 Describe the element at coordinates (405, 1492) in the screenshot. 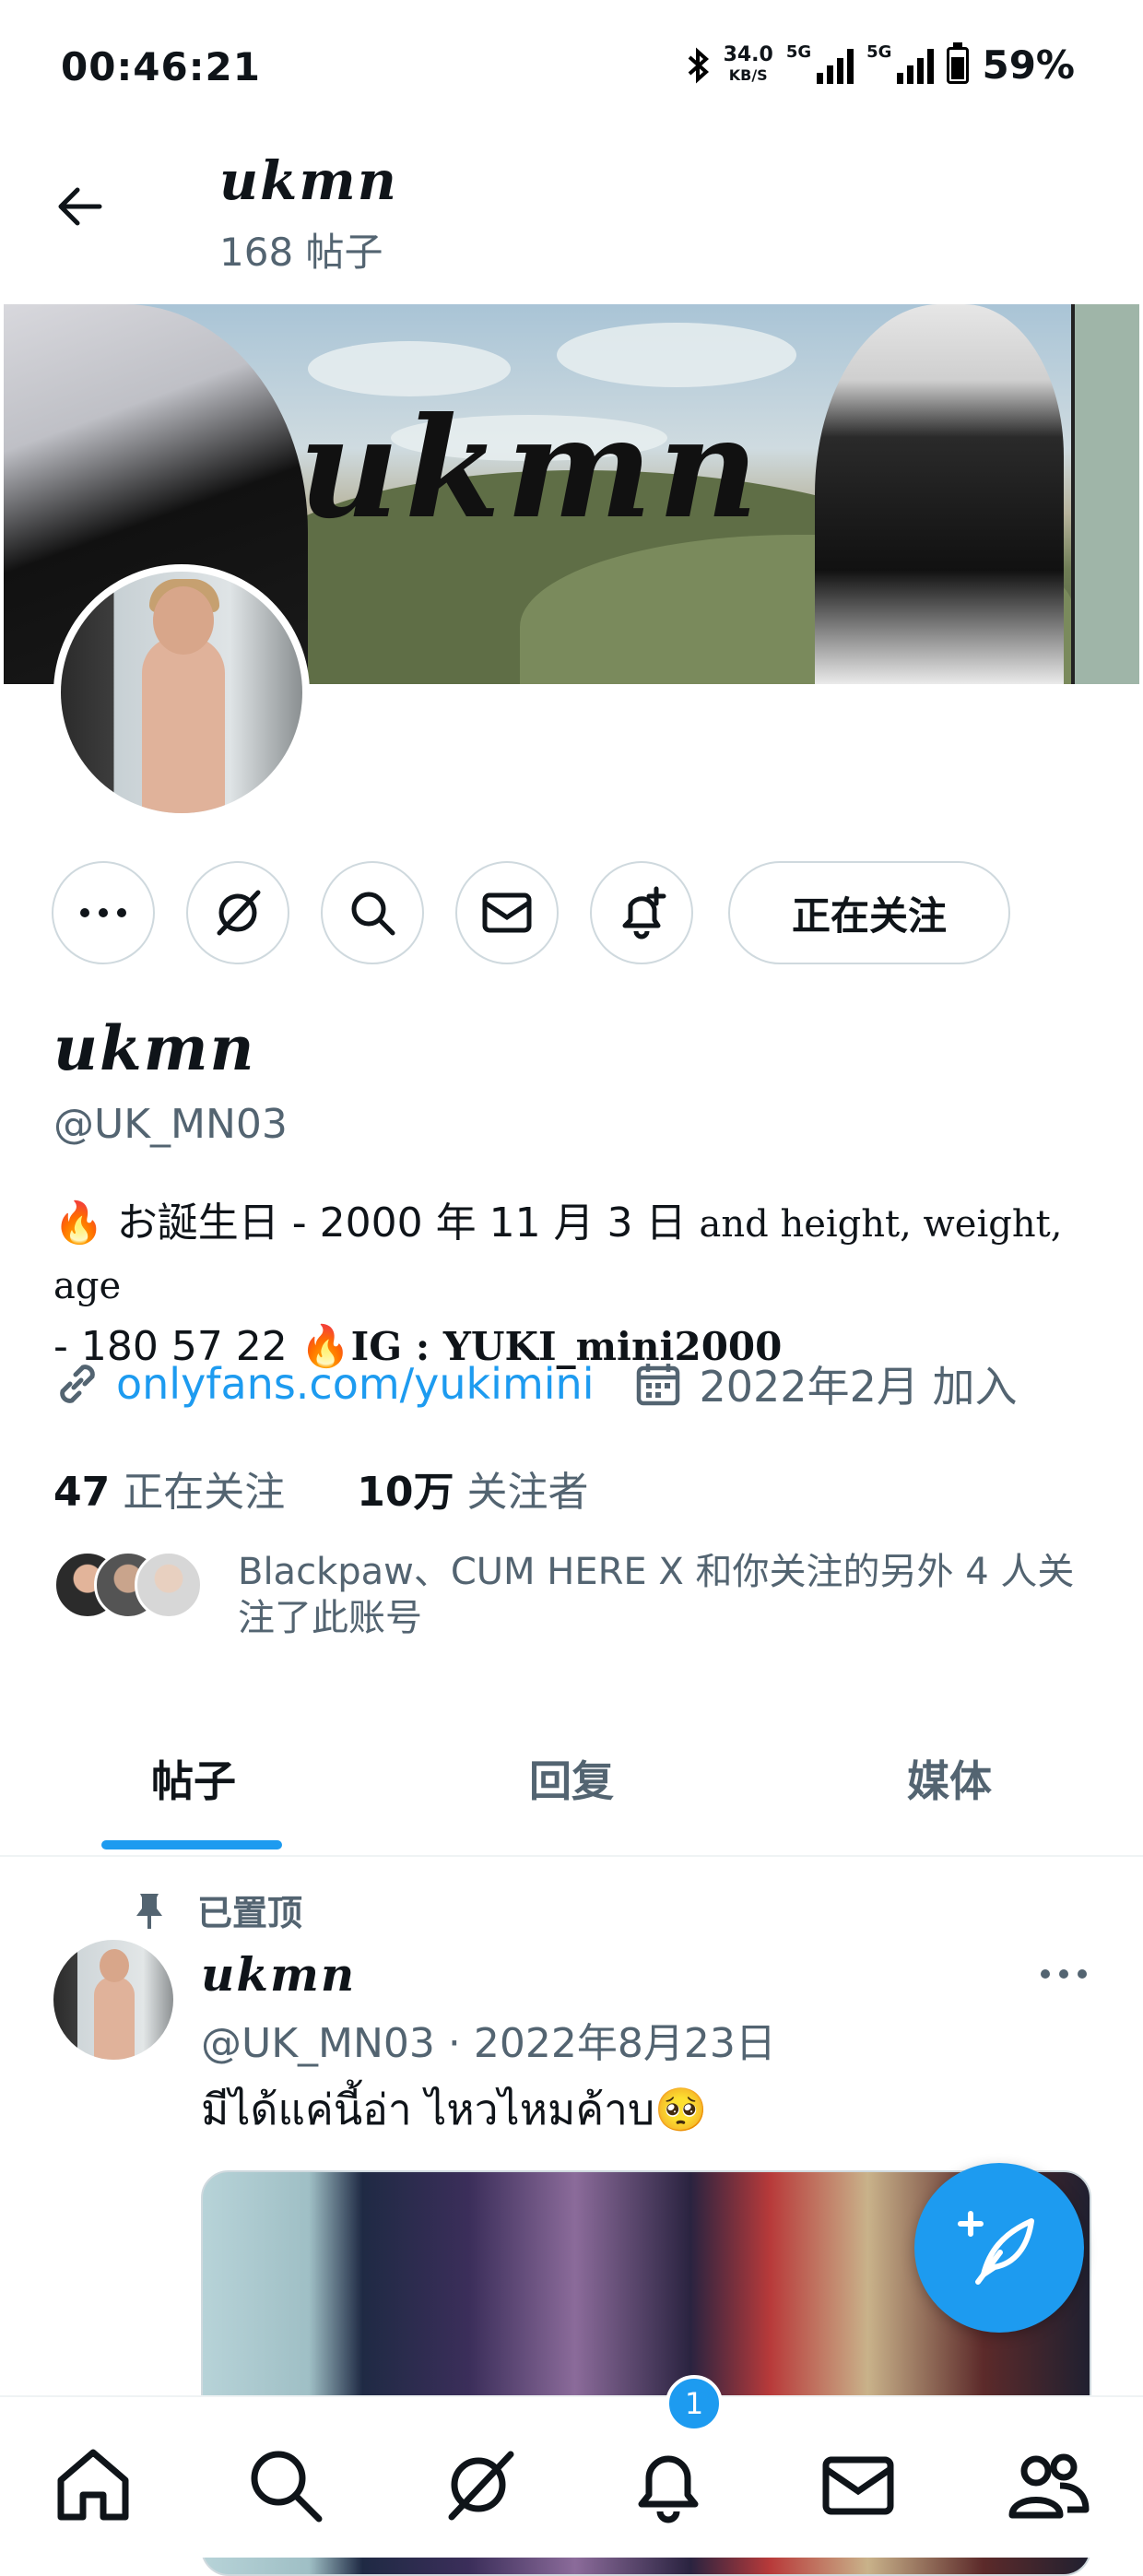

I see `followers-count: 10万` at that location.